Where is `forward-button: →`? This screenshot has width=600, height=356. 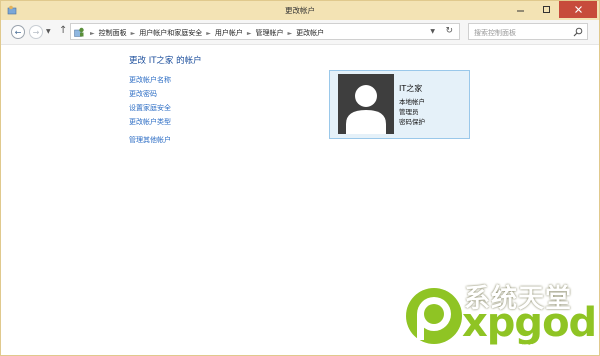
forward-button: → is located at coordinates (36, 32).